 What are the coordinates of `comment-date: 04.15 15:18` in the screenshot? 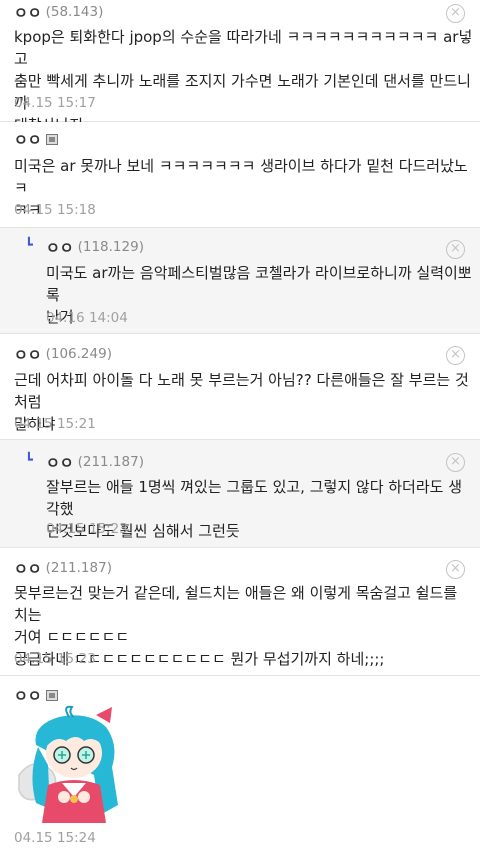 It's located at (55, 210).